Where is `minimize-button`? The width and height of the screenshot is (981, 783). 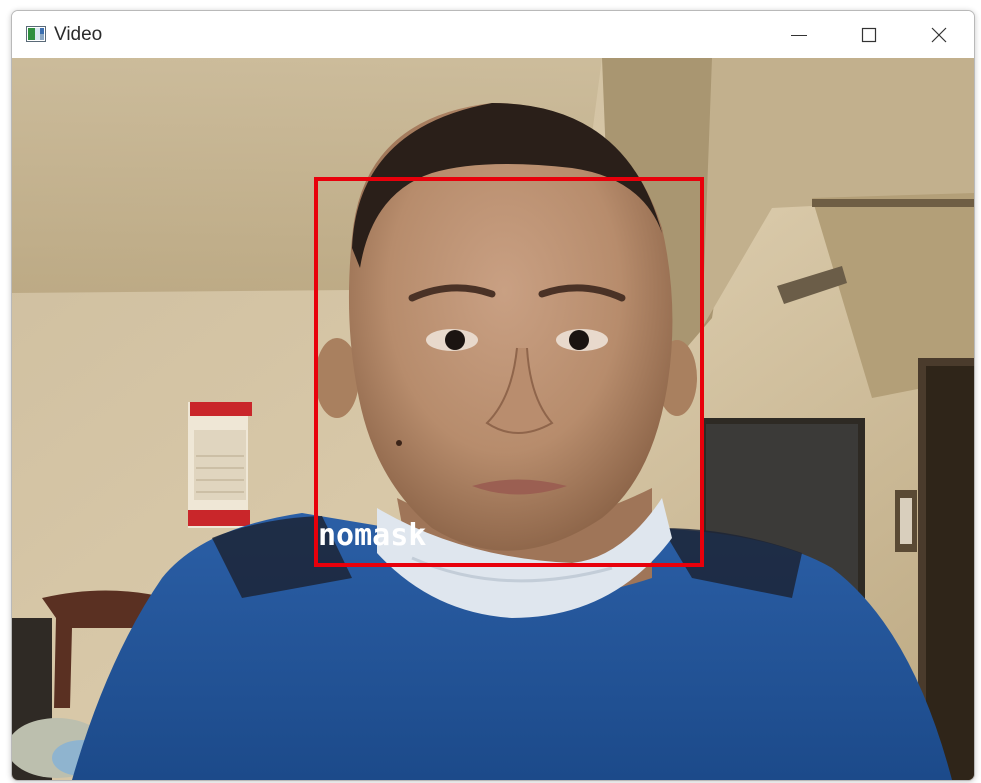 minimize-button is located at coordinates (799, 34).